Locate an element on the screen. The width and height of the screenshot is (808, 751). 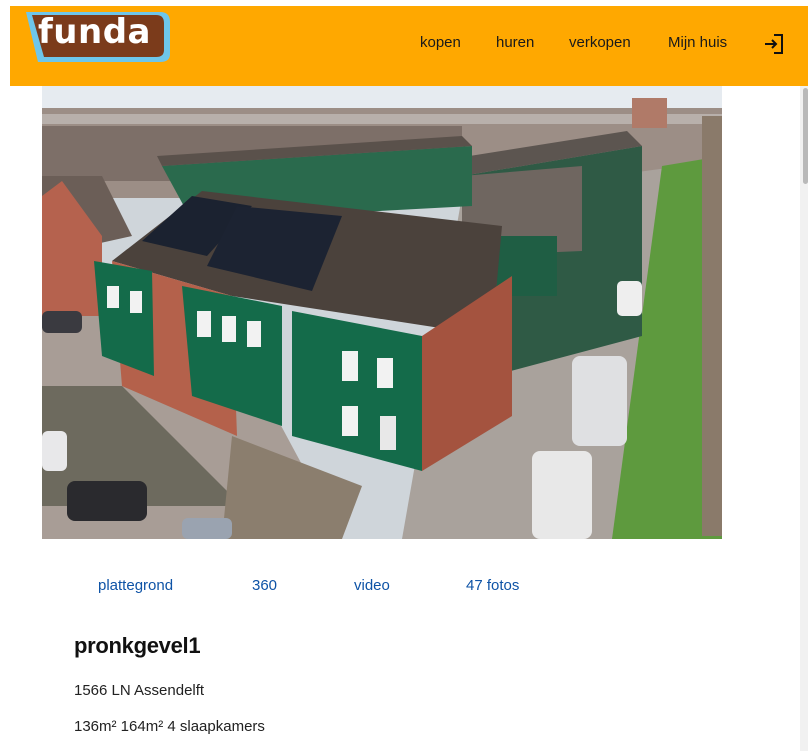
login-icon is located at coordinates (774, 44).